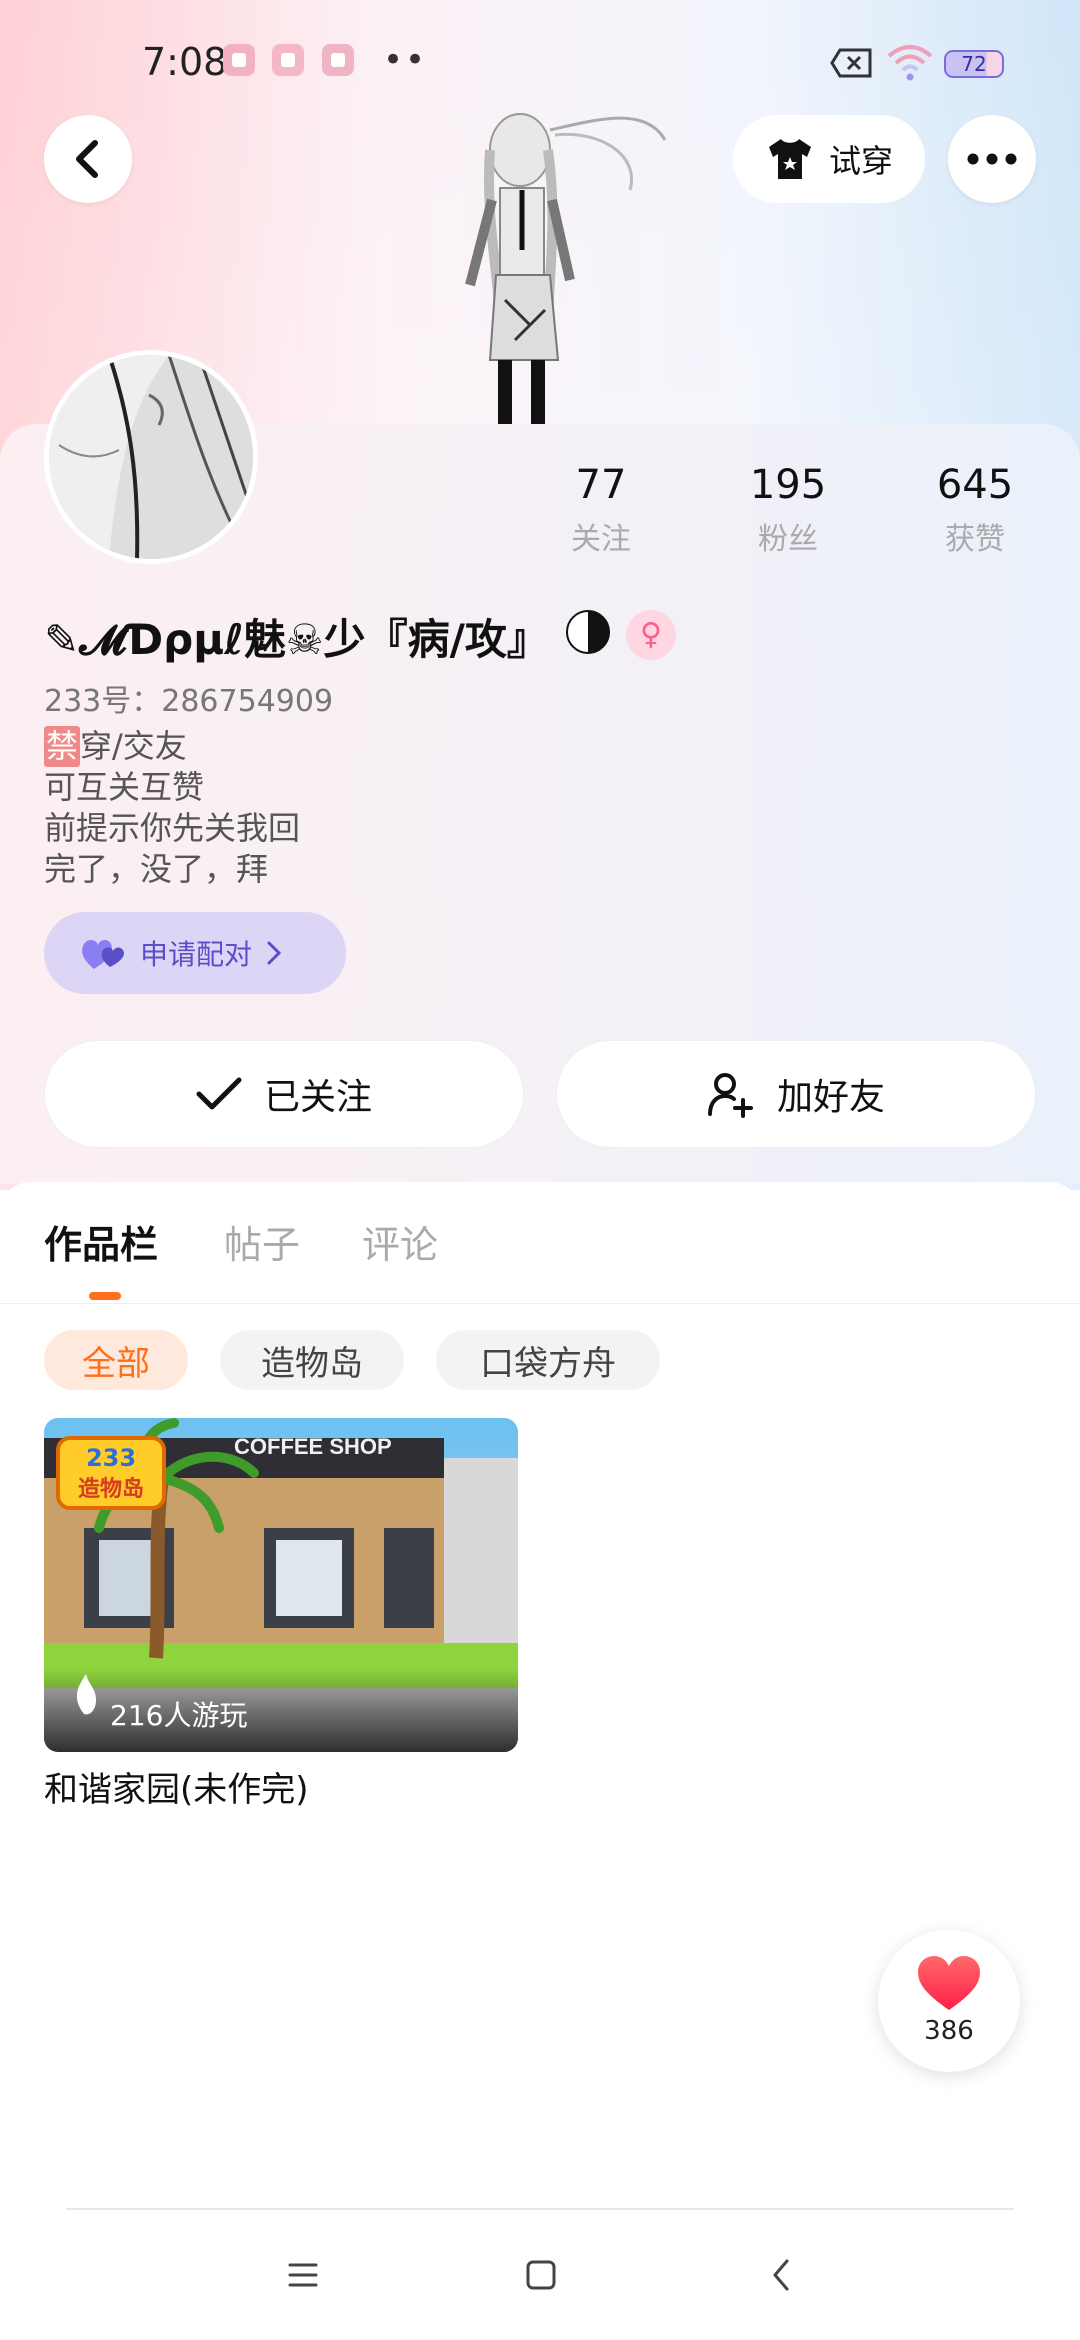 The width and height of the screenshot is (1080, 2340). What do you see at coordinates (975, 539) in the screenshot?
I see `likes-label: 获赞` at bounding box center [975, 539].